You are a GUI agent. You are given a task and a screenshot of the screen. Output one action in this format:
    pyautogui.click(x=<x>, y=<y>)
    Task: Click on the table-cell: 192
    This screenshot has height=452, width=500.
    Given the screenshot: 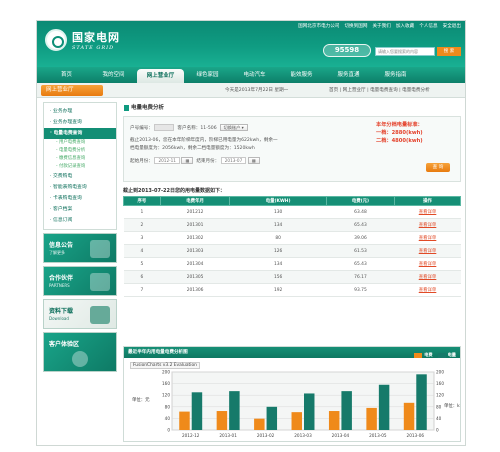 What is the action you would take?
    pyautogui.click(x=278, y=290)
    